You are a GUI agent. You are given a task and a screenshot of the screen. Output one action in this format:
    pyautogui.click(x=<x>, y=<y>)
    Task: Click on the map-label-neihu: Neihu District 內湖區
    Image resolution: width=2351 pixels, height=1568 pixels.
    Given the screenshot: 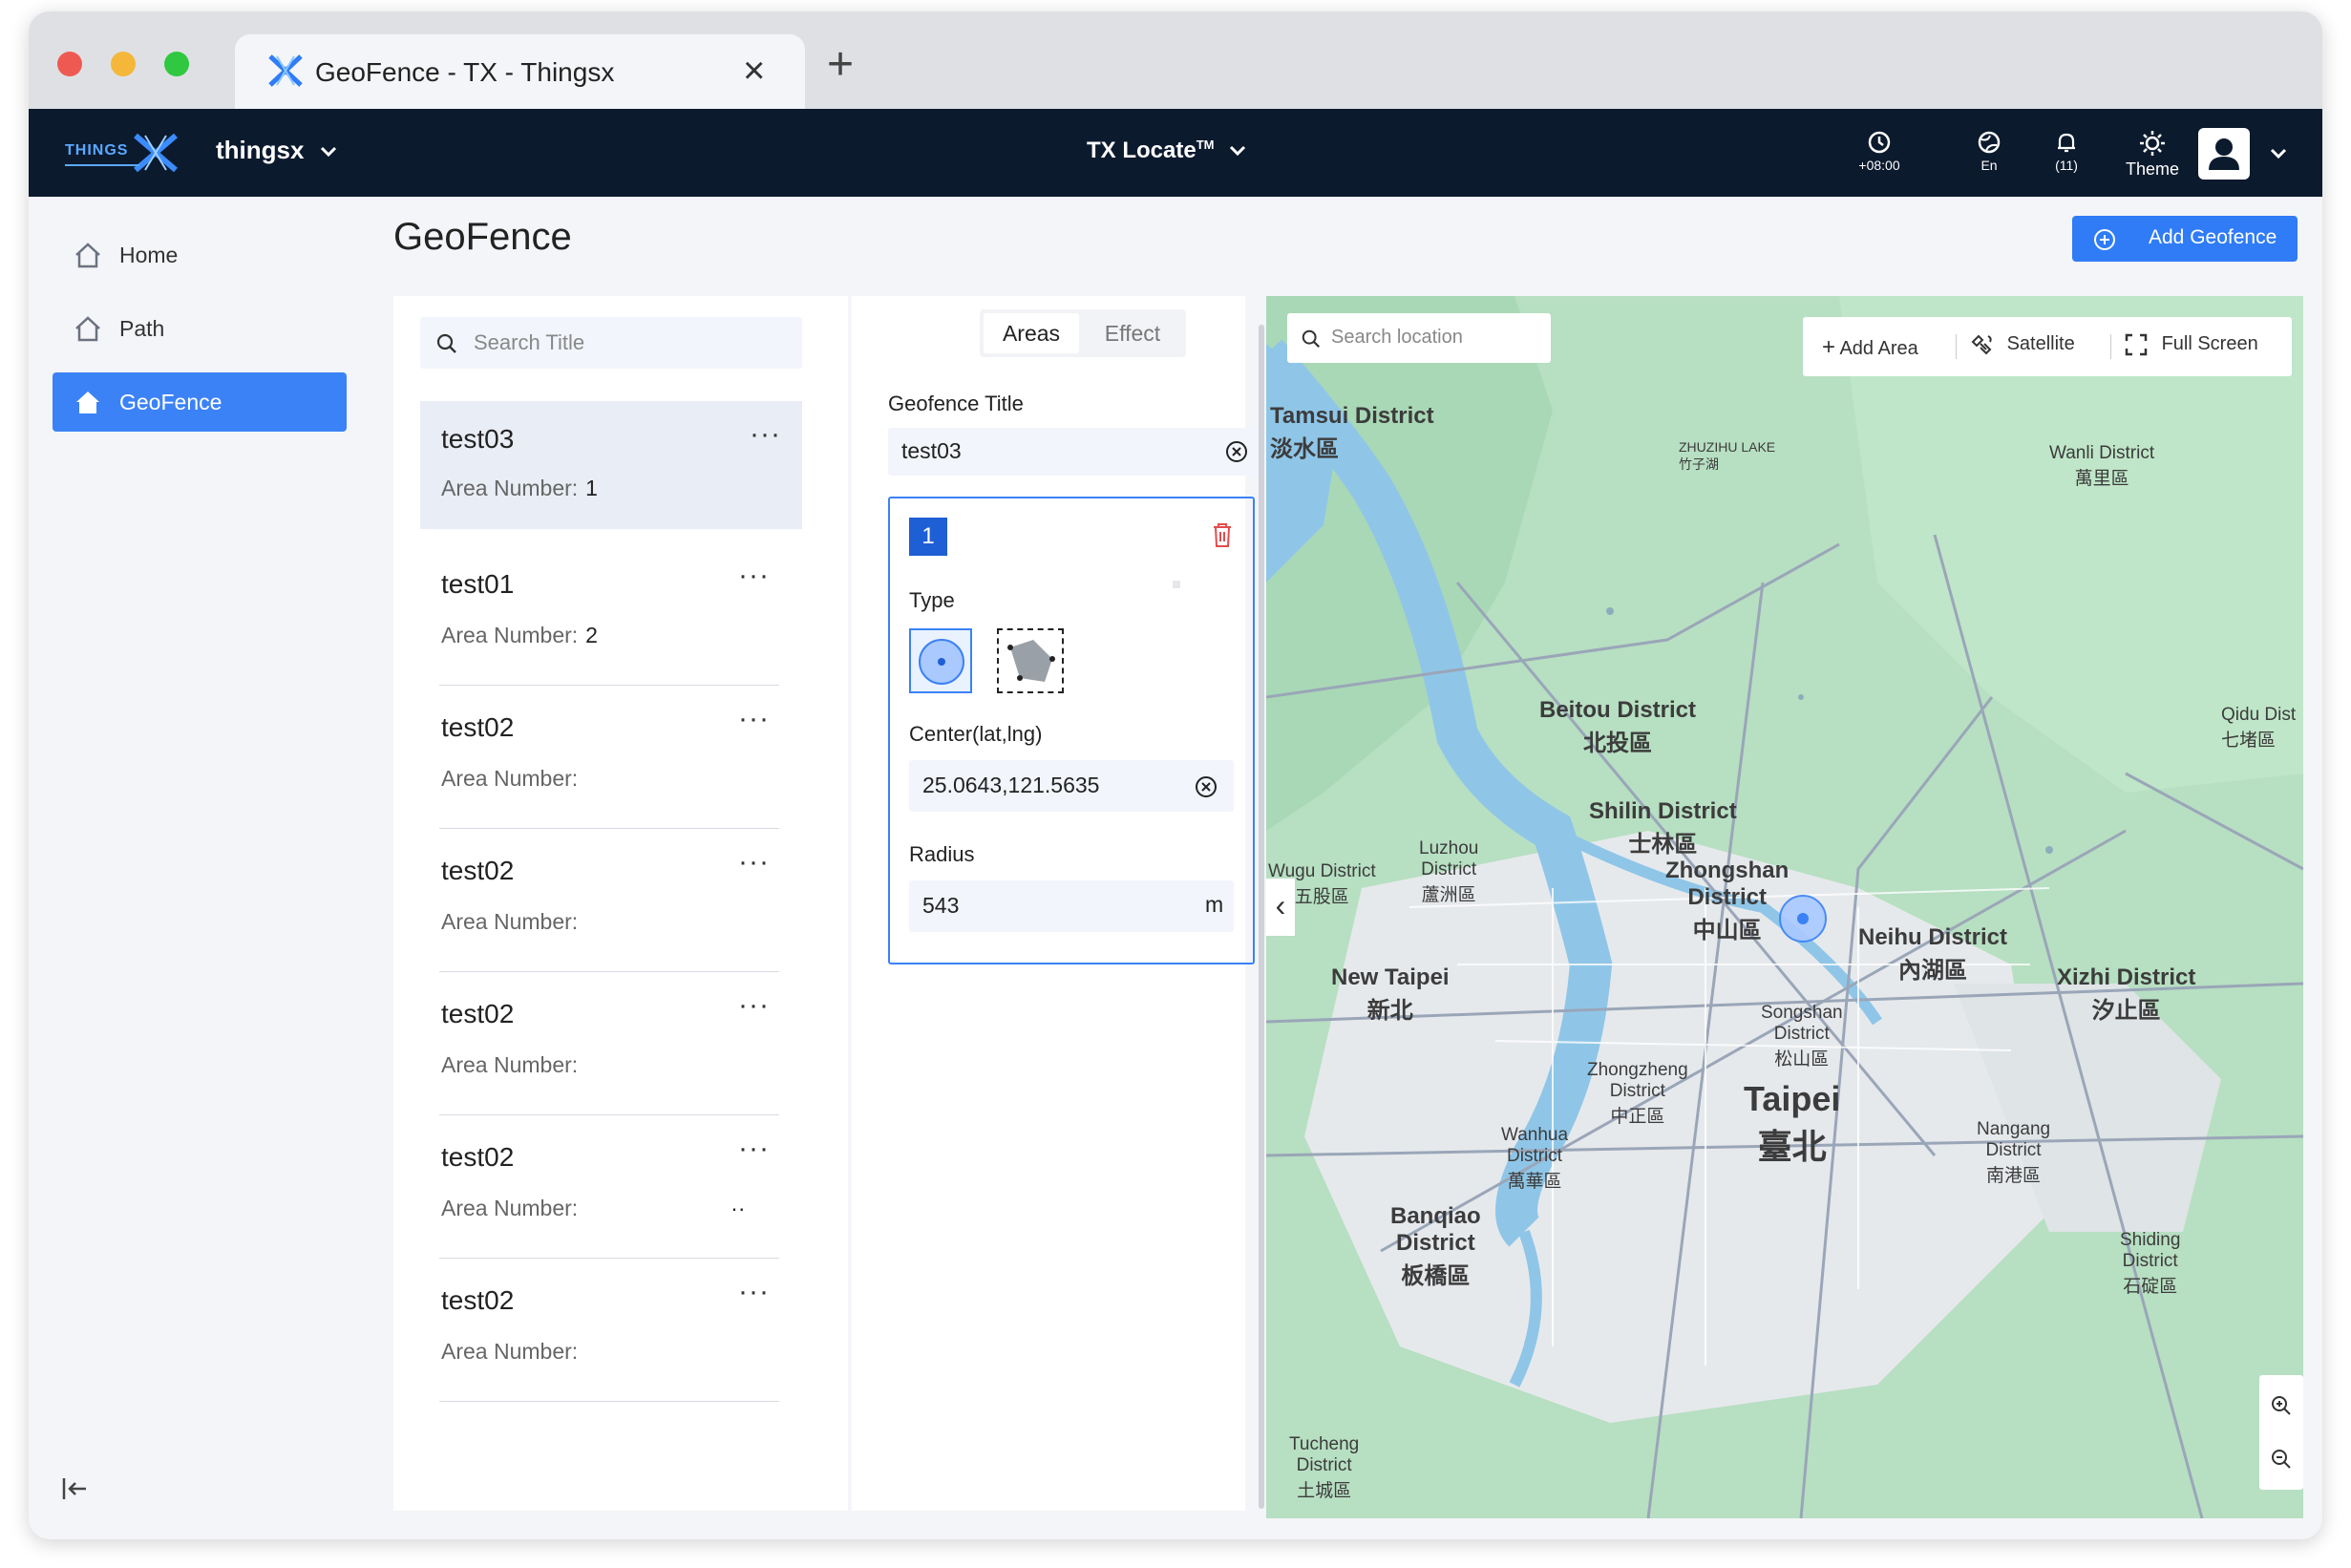 What is the action you would take?
    pyautogui.click(x=1933, y=954)
    